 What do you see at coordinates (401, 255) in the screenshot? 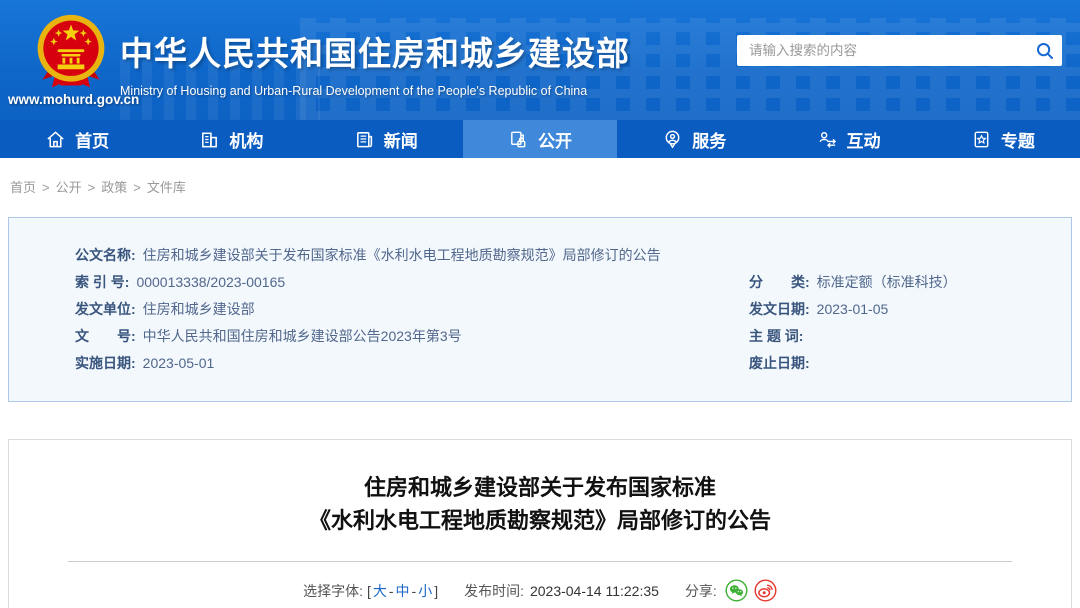
I see `doc-name-value: 住房和城乡建设部关于发布国家标准《水利水电工程地质勘察规范》局部修订的公告` at bounding box center [401, 255].